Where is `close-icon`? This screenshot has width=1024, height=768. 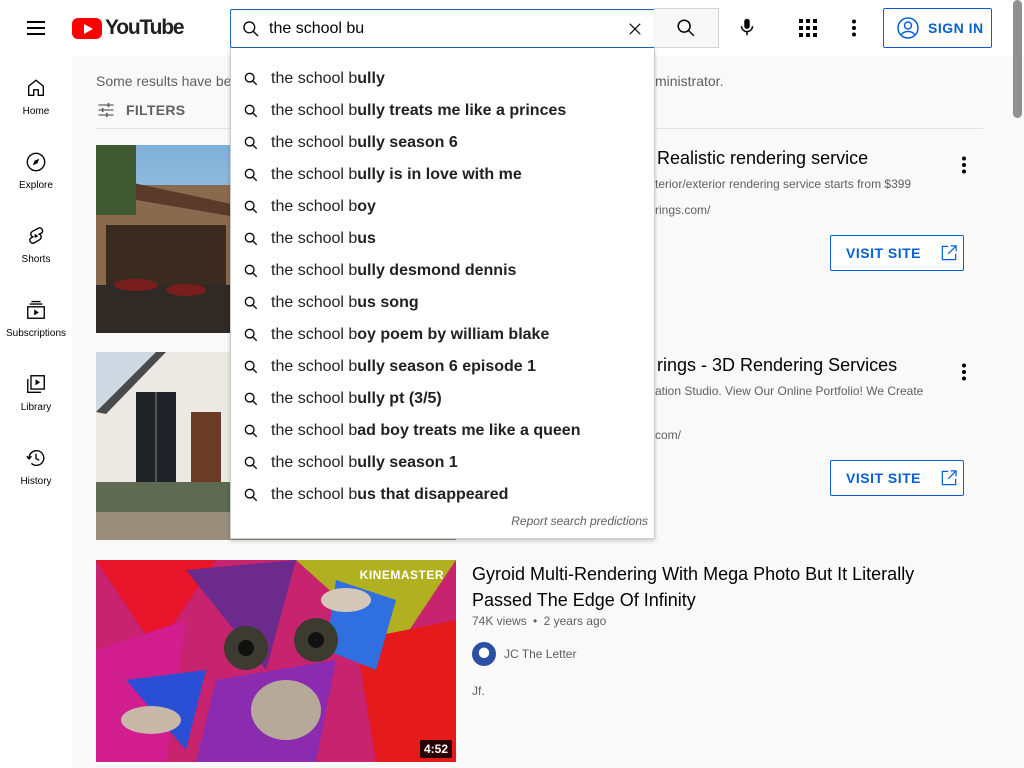
close-icon is located at coordinates (635, 29).